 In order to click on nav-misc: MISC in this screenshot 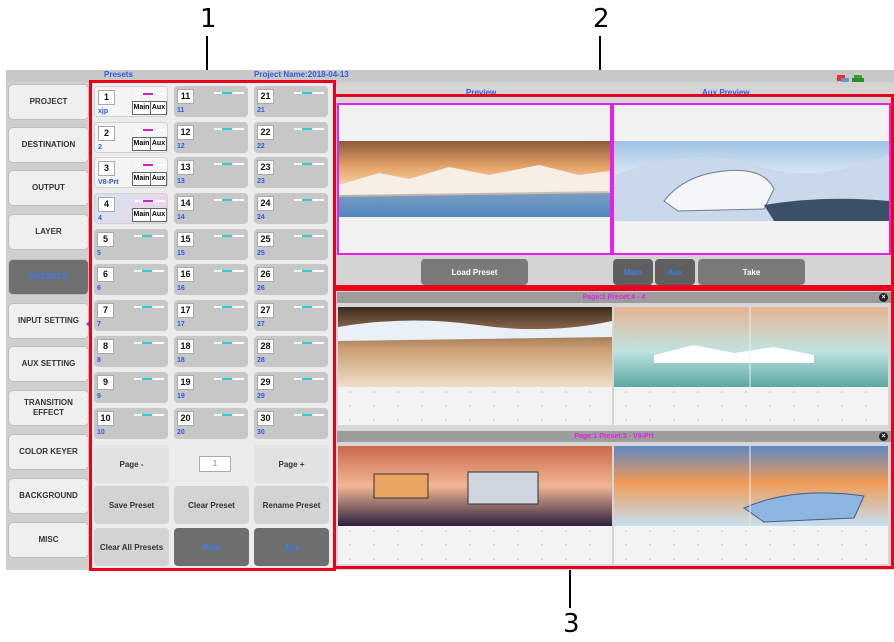, I will do `click(48, 540)`.